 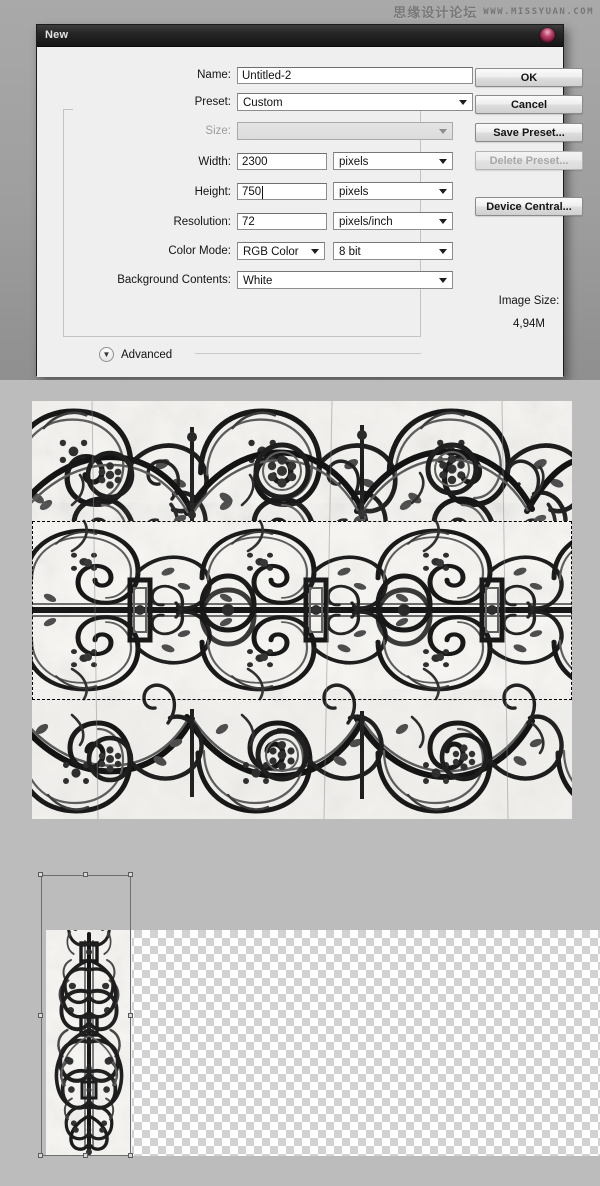 What do you see at coordinates (130, 874) in the screenshot?
I see `transform-handle-top-right` at bounding box center [130, 874].